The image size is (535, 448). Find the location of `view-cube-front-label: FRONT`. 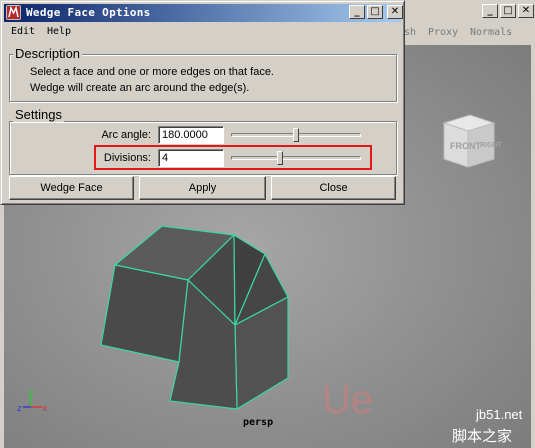

view-cube-front-label: FRONT is located at coordinates (465, 146).